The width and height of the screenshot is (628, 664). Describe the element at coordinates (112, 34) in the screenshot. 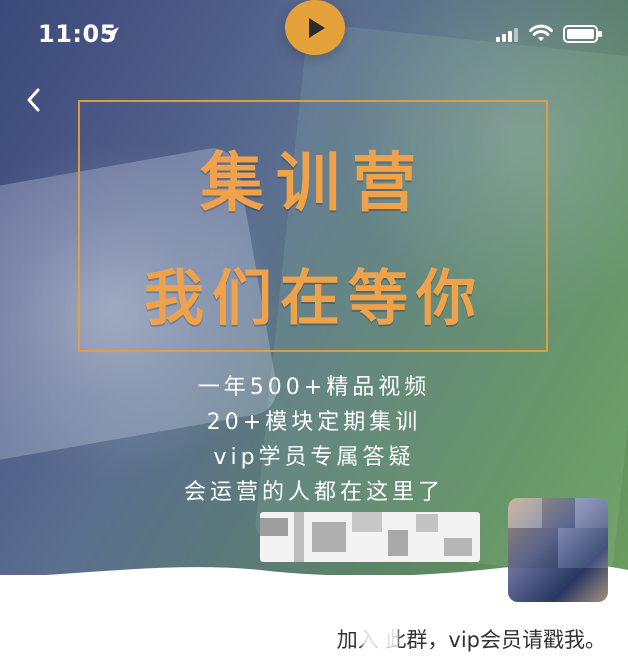

I see `location-arrow-icon` at that location.